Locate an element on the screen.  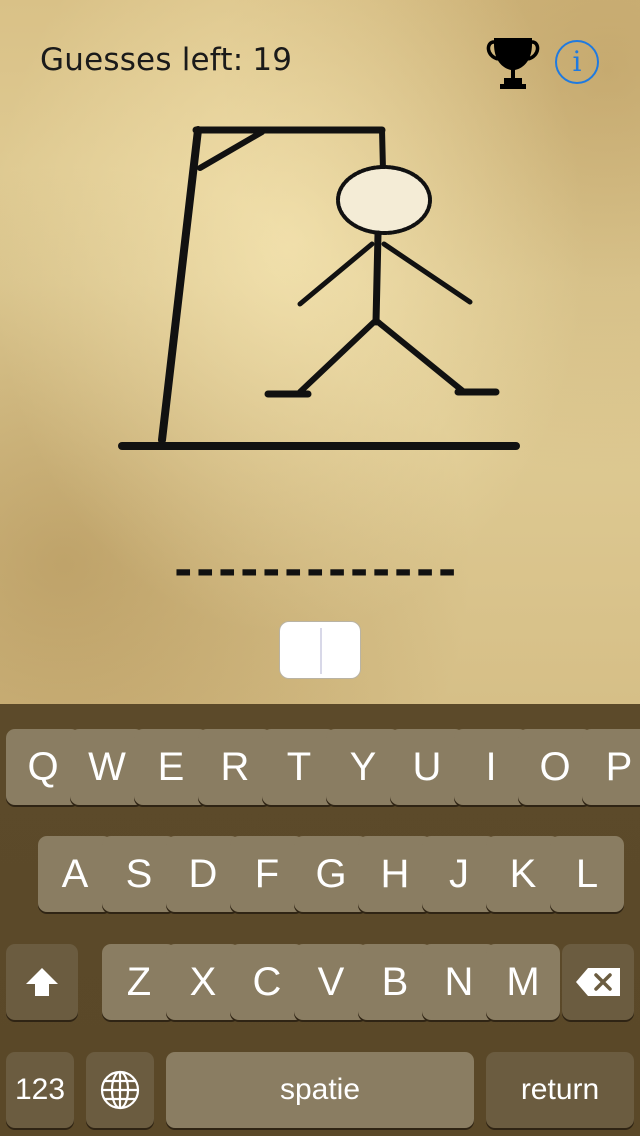
key-v: V is located at coordinates (331, 982).